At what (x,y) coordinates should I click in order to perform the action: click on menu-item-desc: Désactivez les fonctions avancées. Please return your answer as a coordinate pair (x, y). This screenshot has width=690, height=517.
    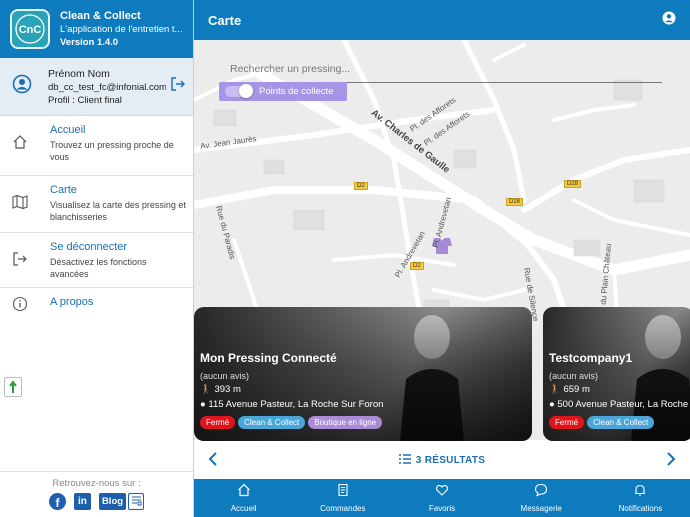
    Looking at the image, I should click on (98, 268).